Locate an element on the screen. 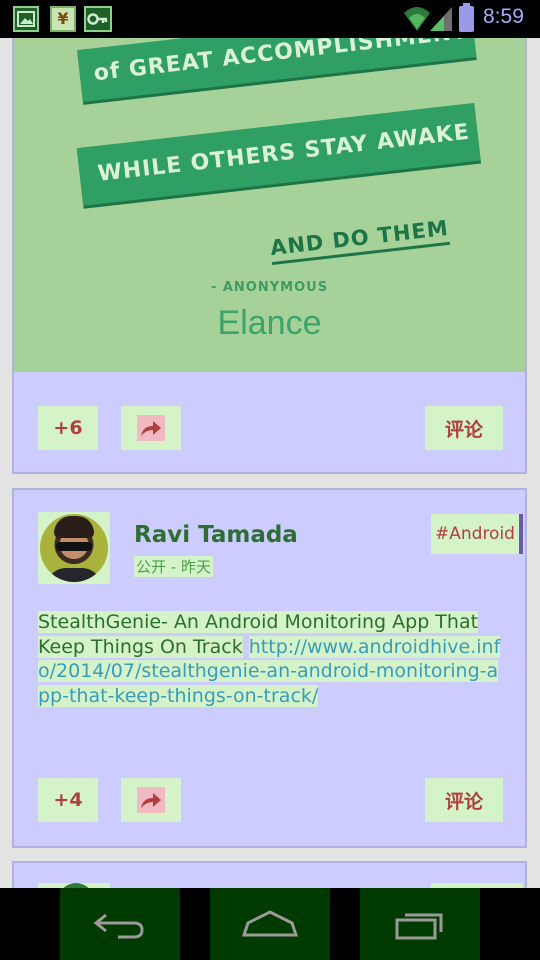  home-button is located at coordinates (270, 924).